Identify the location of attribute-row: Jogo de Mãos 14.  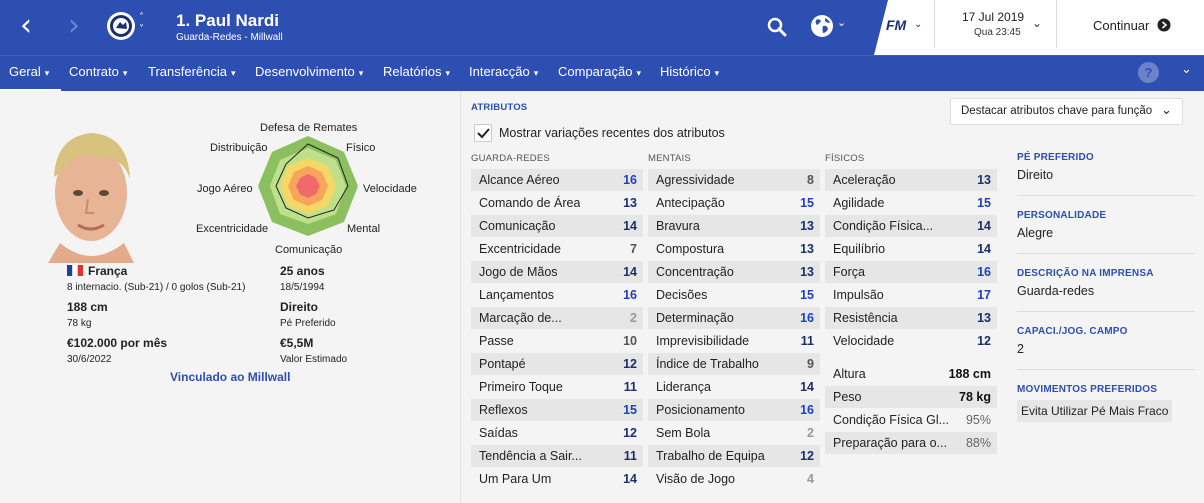
(557, 272).